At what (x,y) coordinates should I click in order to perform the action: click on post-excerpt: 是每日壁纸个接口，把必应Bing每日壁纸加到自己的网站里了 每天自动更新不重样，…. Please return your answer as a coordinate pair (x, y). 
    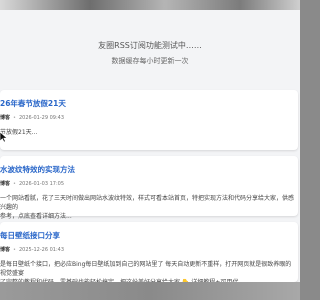
    Looking at the image, I should click on (146, 271).